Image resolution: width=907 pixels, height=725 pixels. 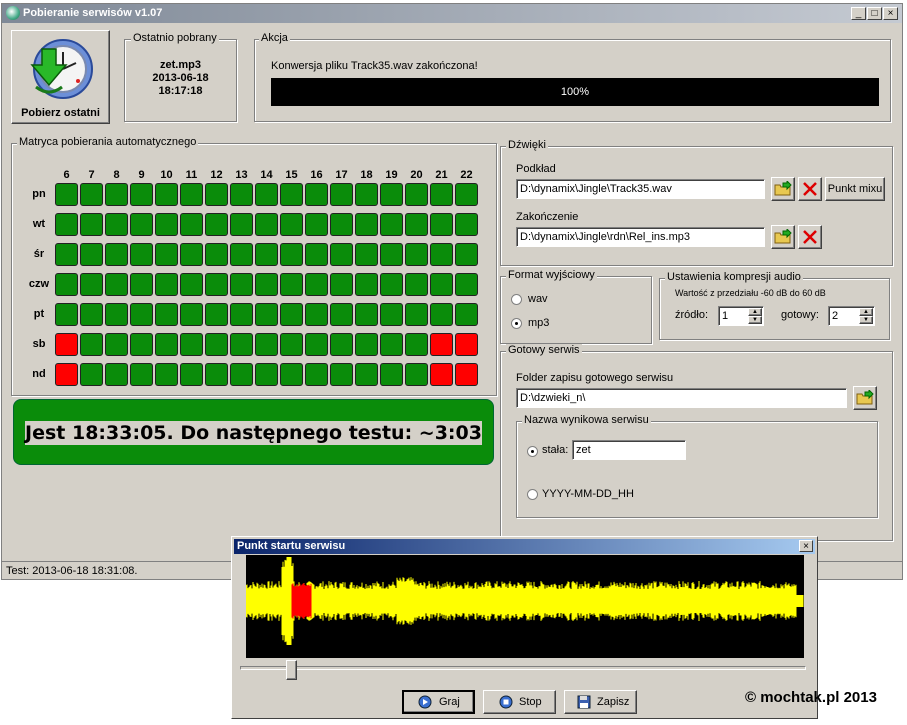 I want to click on bed-browse-button, so click(x=783, y=189).